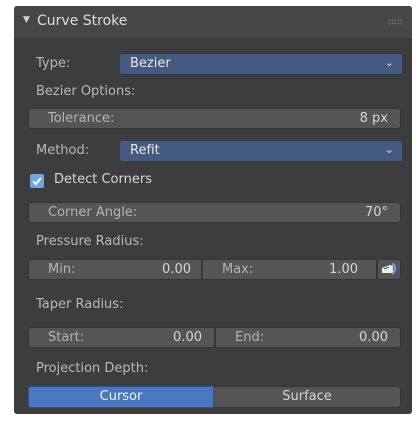  I want to click on panel-header: ▼ Curve Stroke, so click(213, 22).